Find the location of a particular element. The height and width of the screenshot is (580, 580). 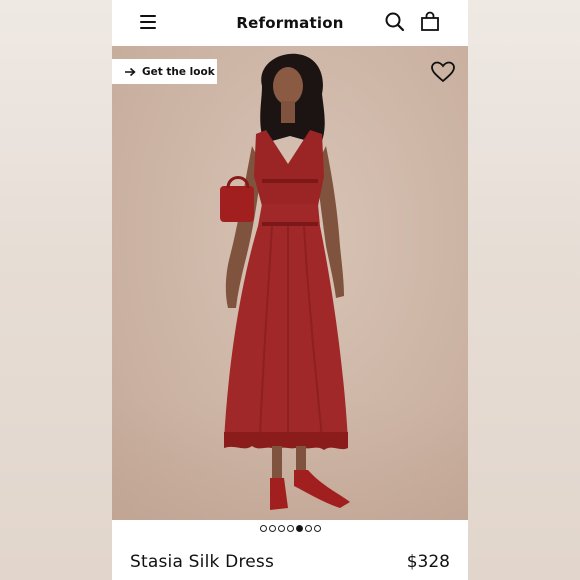

product-title: Stasia Silk Dress is located at coordinates (202, 562).